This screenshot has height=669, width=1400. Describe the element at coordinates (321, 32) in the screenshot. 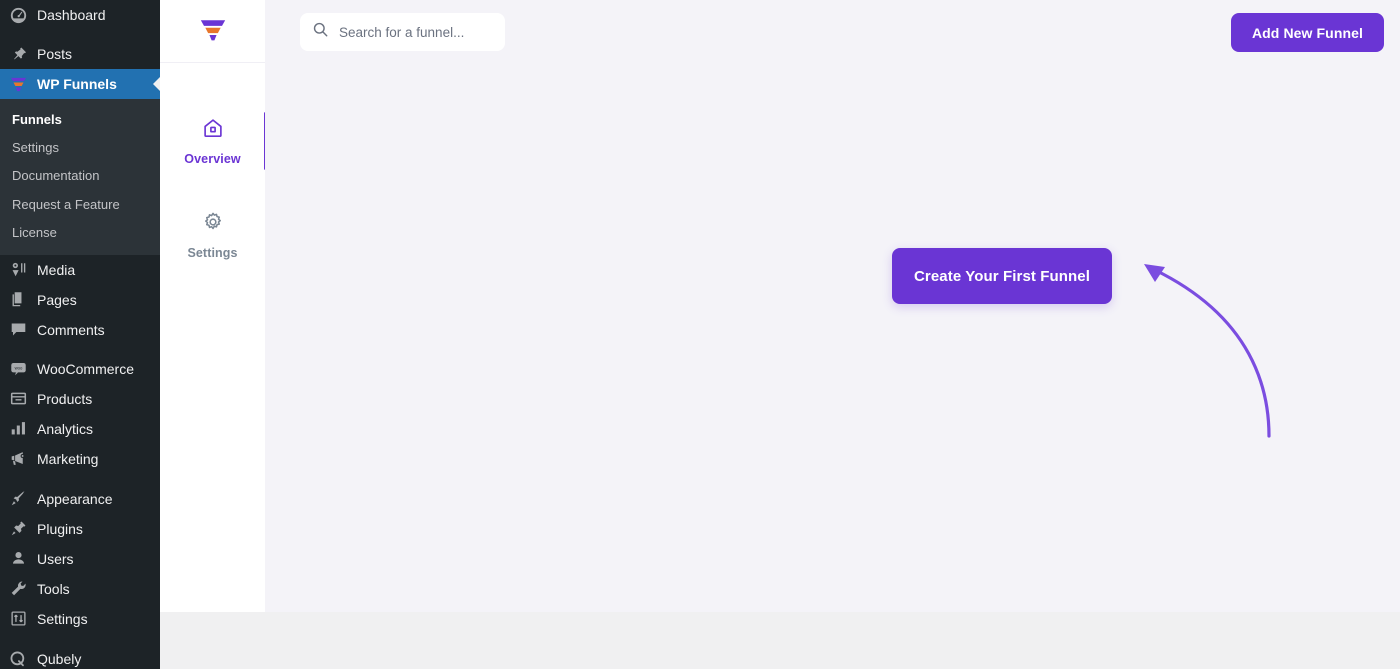

I see `search-icon` at that location.